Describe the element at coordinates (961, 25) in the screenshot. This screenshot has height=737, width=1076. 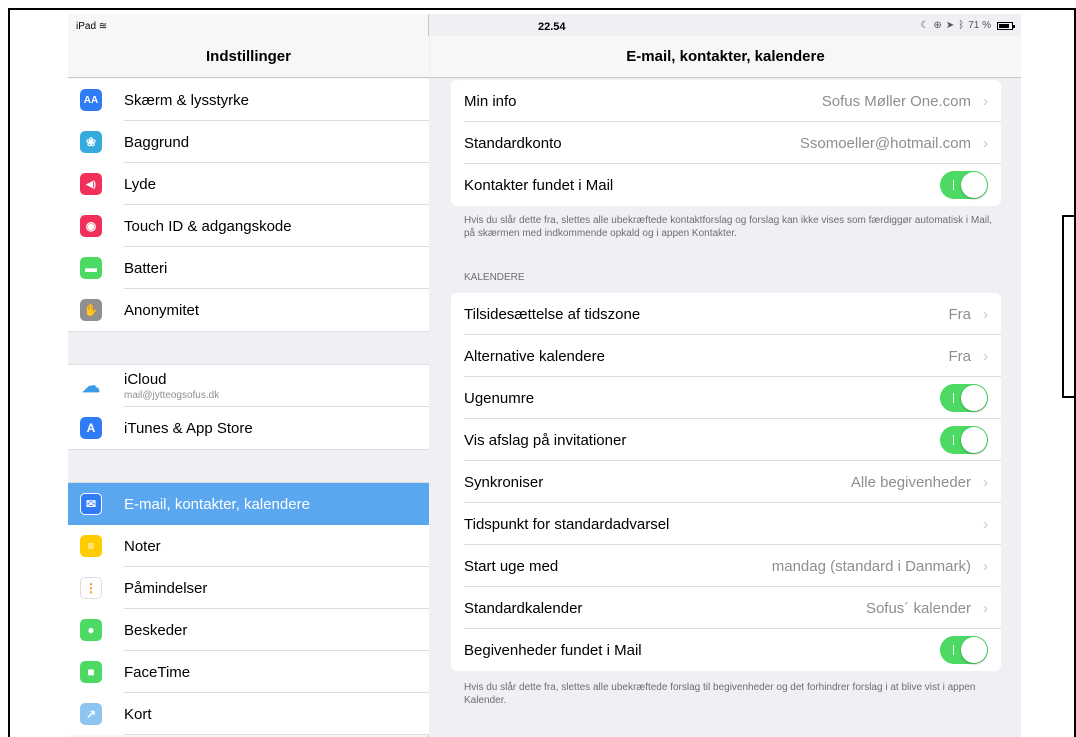
I see `bluetooth-icon: ᛒ` at that location.